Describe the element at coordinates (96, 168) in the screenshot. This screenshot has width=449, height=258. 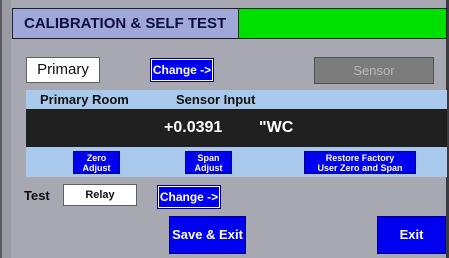
I see `zero-adjust-line2: Adjust` at that location.